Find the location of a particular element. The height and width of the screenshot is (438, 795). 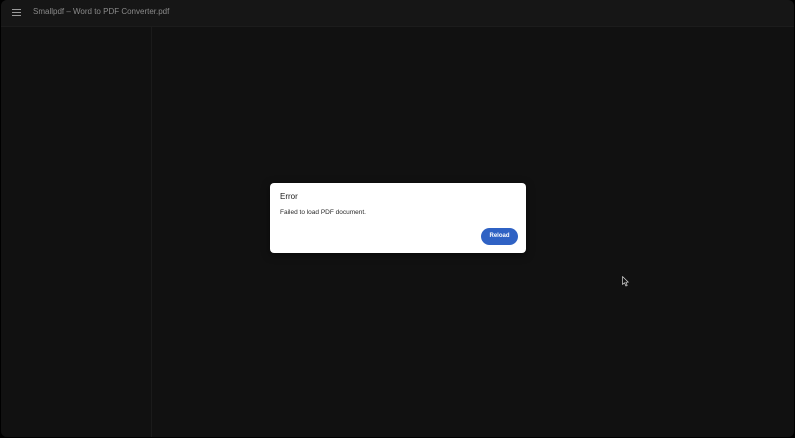

toolbar: Smallpdf – Word to PDF Converter.pdf is located at coordinates (397, 13).